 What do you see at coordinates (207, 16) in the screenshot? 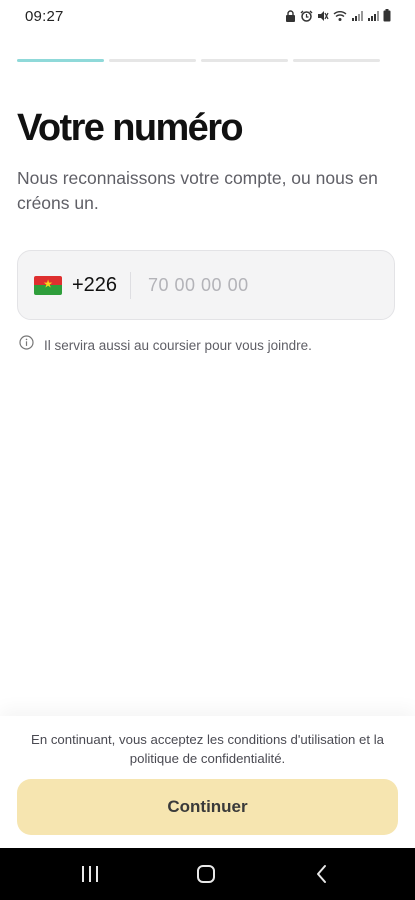
I see `status-bar: 09:27` at bounding box center [207, 16].